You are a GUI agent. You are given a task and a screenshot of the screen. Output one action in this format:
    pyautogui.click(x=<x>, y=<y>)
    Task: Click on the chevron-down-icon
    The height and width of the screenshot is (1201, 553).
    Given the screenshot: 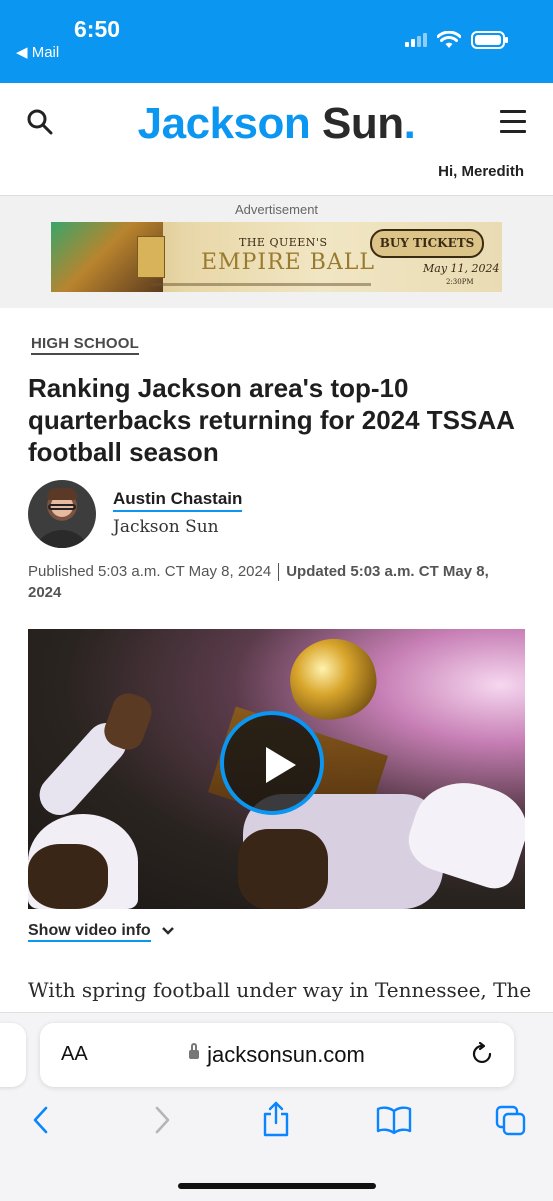 What is the action you would take?
    pyautogui.click(x=168, y=930)
    